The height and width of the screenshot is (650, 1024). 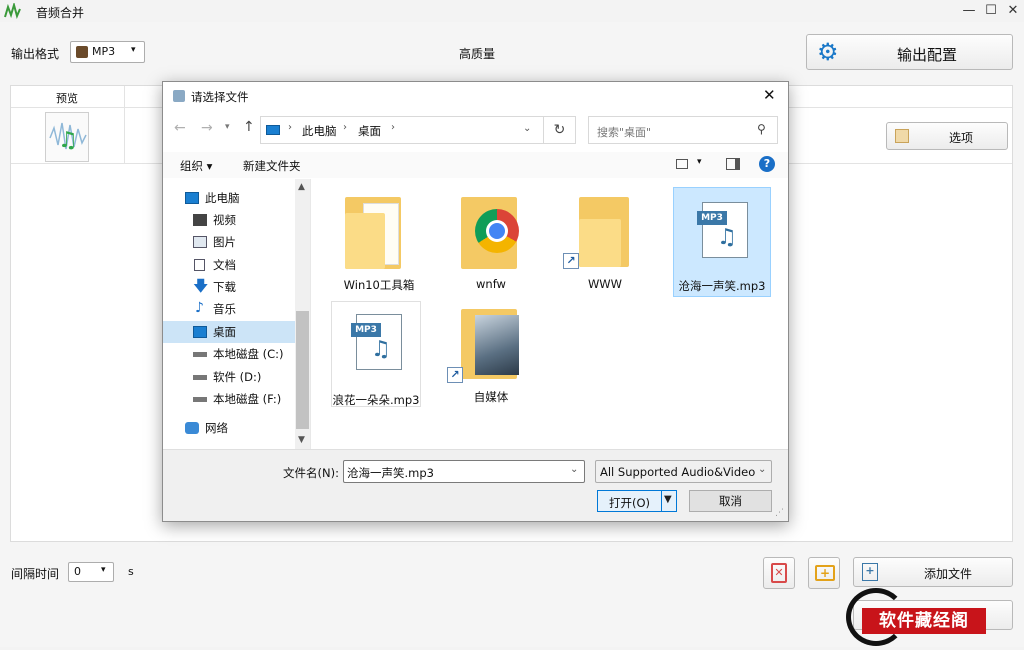 What do you see at coordinates (272, 166) in the screenshot?
I see `new-folder-button: 新建文件夹` at bounding box center [272, 166].